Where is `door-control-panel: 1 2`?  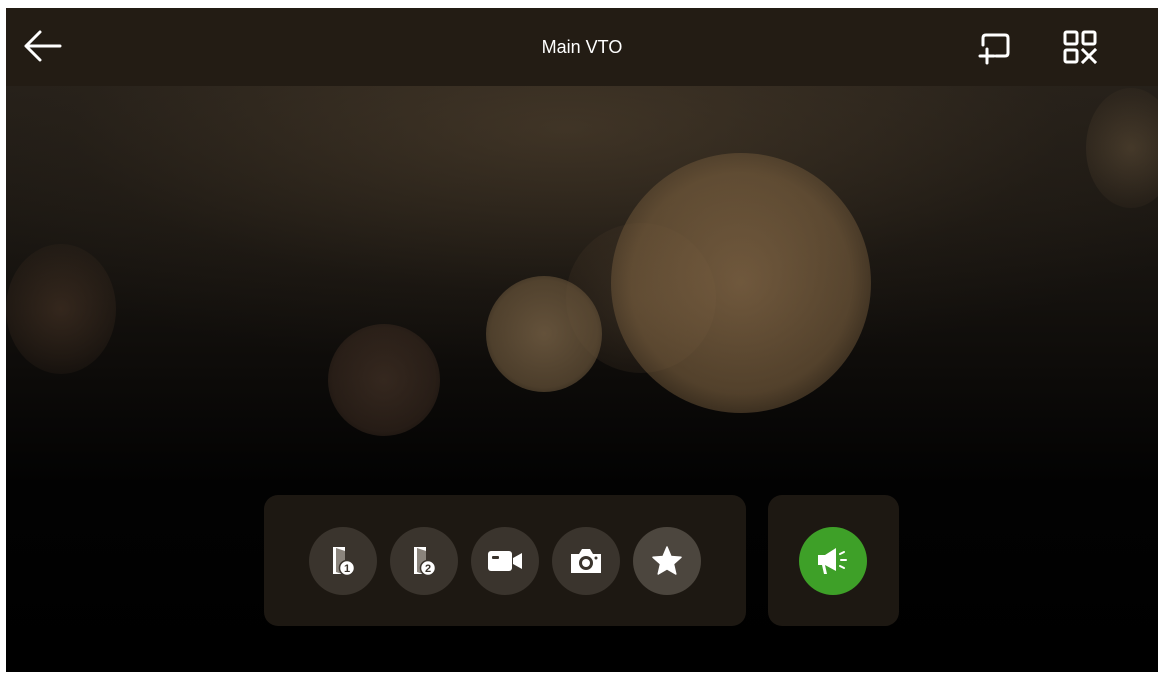 door-control-panel: 1 2 is located at coordinates (505, 560).